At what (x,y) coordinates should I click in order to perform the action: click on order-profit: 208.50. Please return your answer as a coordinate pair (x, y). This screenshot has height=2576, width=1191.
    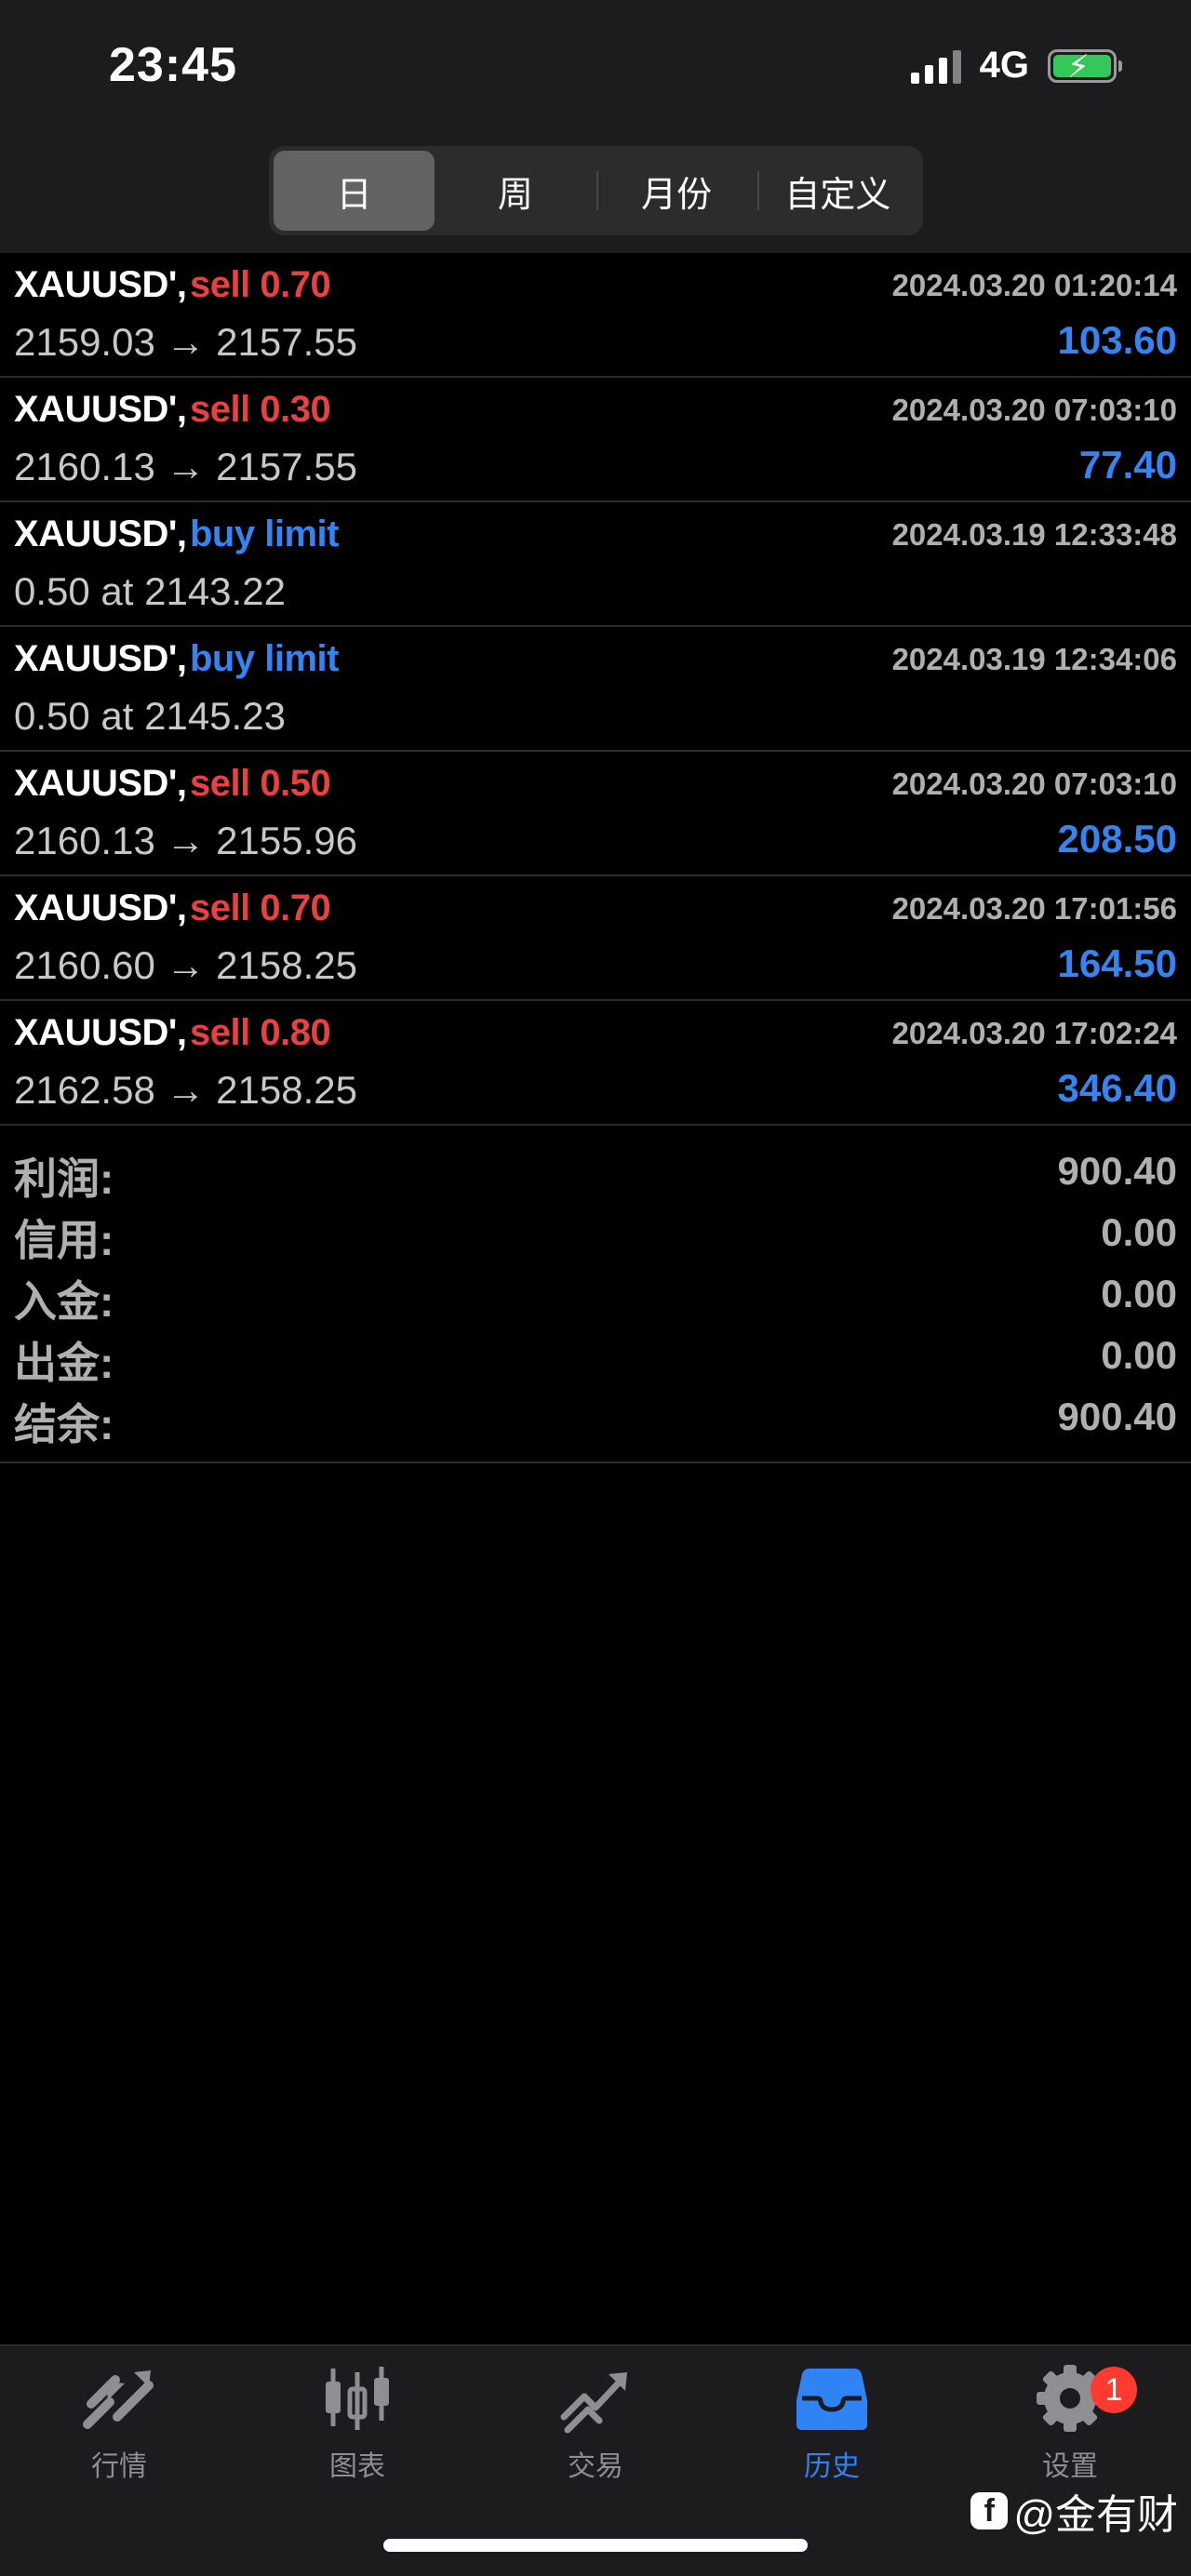
    Looking at the image, I should click on (1117, 839).